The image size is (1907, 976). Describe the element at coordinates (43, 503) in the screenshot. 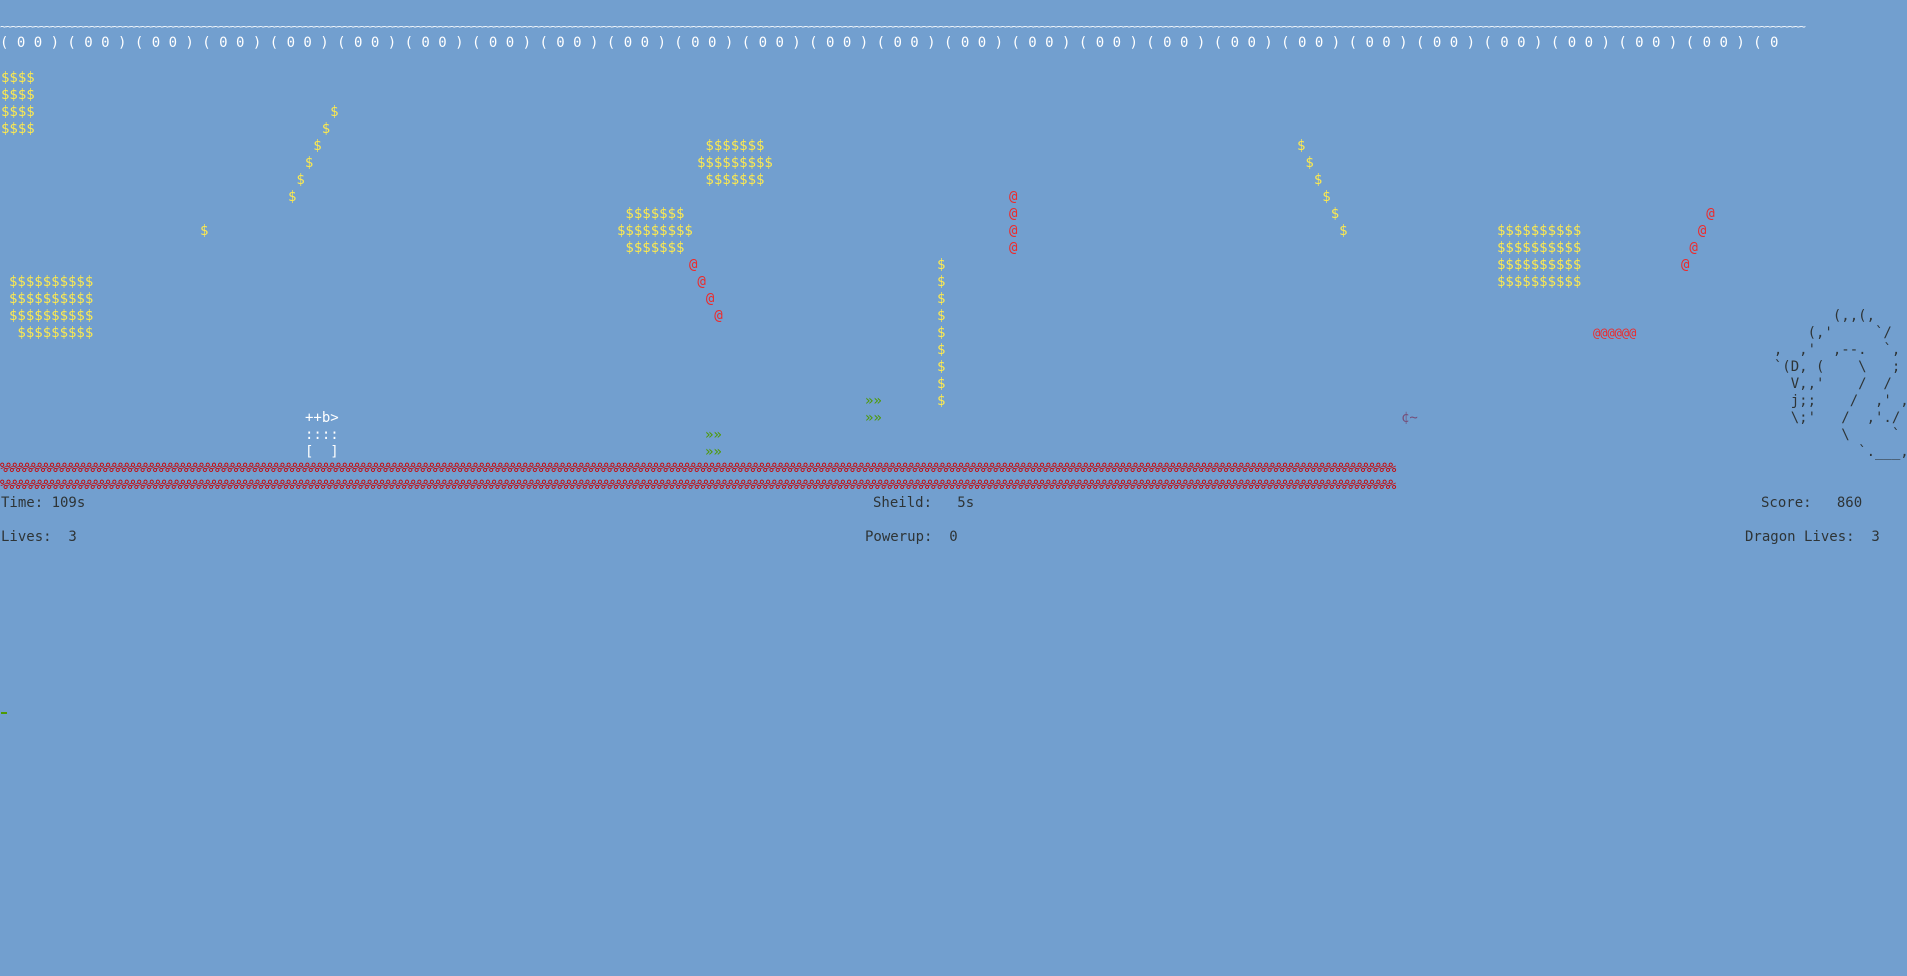

I see `hud-time: Time: 109s` at that location.